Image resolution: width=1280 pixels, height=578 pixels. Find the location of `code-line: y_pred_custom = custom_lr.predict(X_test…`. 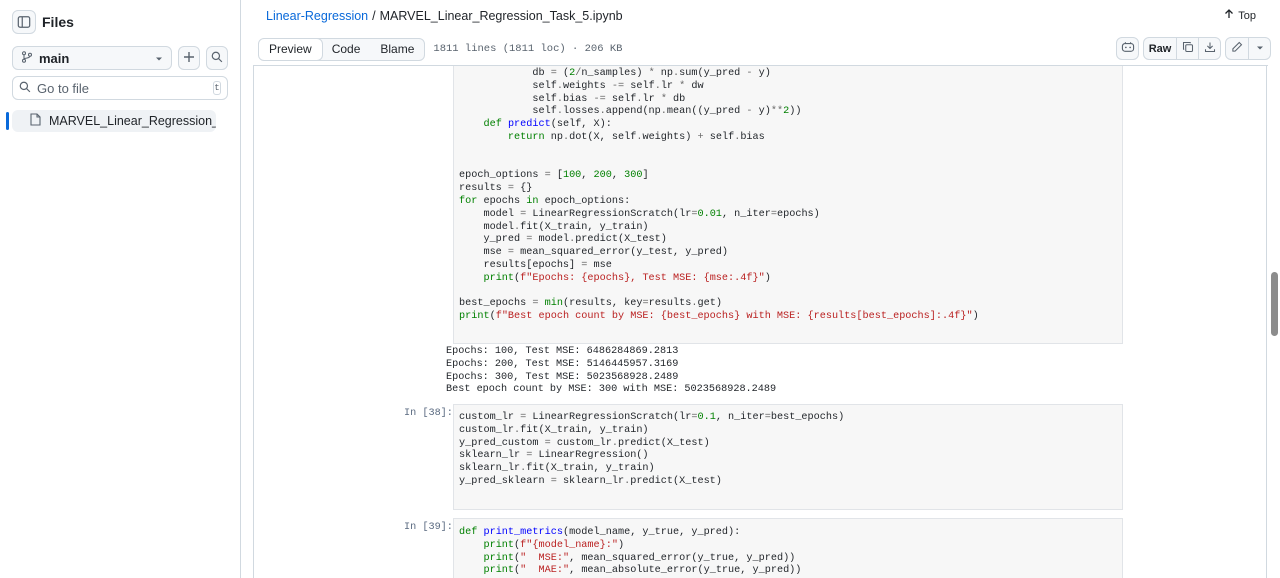

code-line: y_pred_custom = custom_lr.predict(X_test… is located at coordinates (584, 443).